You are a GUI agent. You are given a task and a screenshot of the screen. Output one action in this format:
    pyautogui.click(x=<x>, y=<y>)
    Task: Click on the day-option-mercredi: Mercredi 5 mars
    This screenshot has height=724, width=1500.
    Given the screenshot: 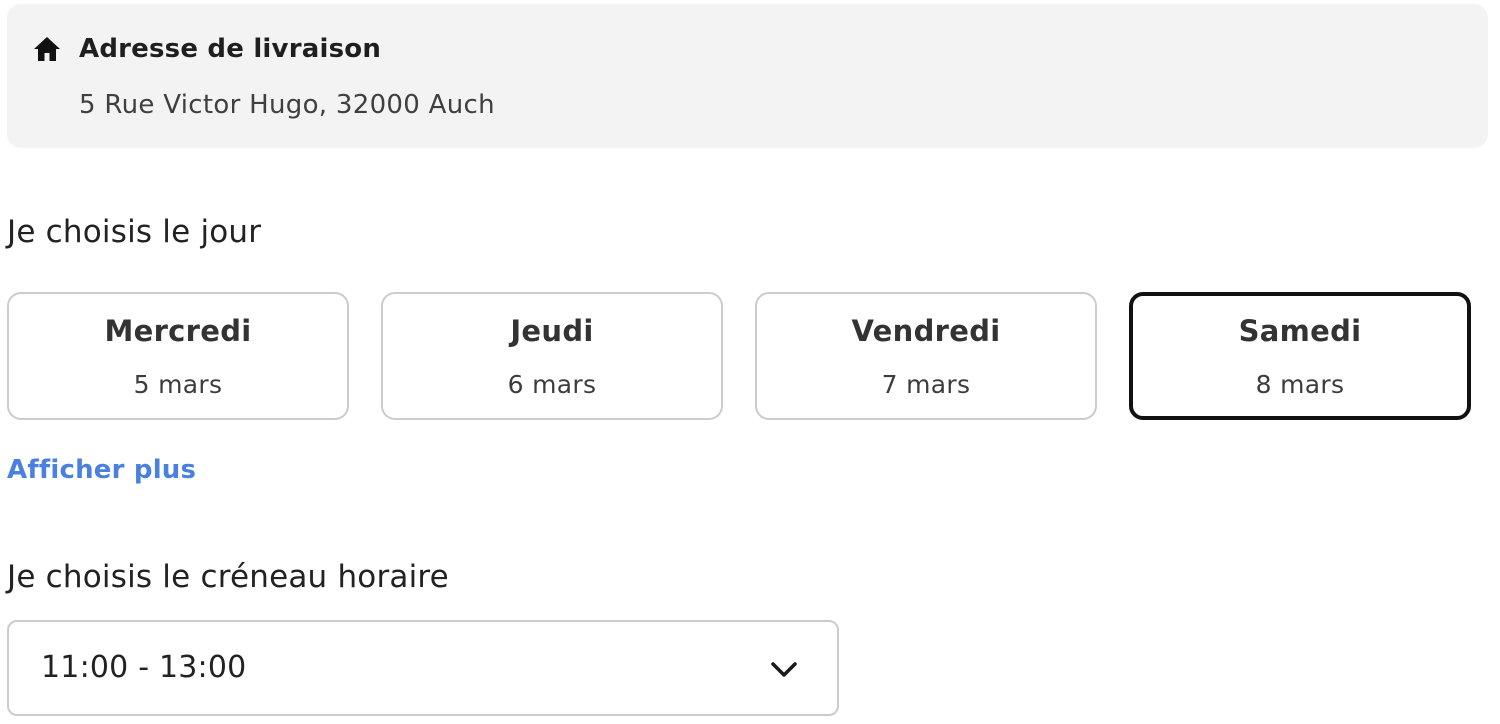 What is the action you would take?
    pyautogui.click(x=178, y=356)
    